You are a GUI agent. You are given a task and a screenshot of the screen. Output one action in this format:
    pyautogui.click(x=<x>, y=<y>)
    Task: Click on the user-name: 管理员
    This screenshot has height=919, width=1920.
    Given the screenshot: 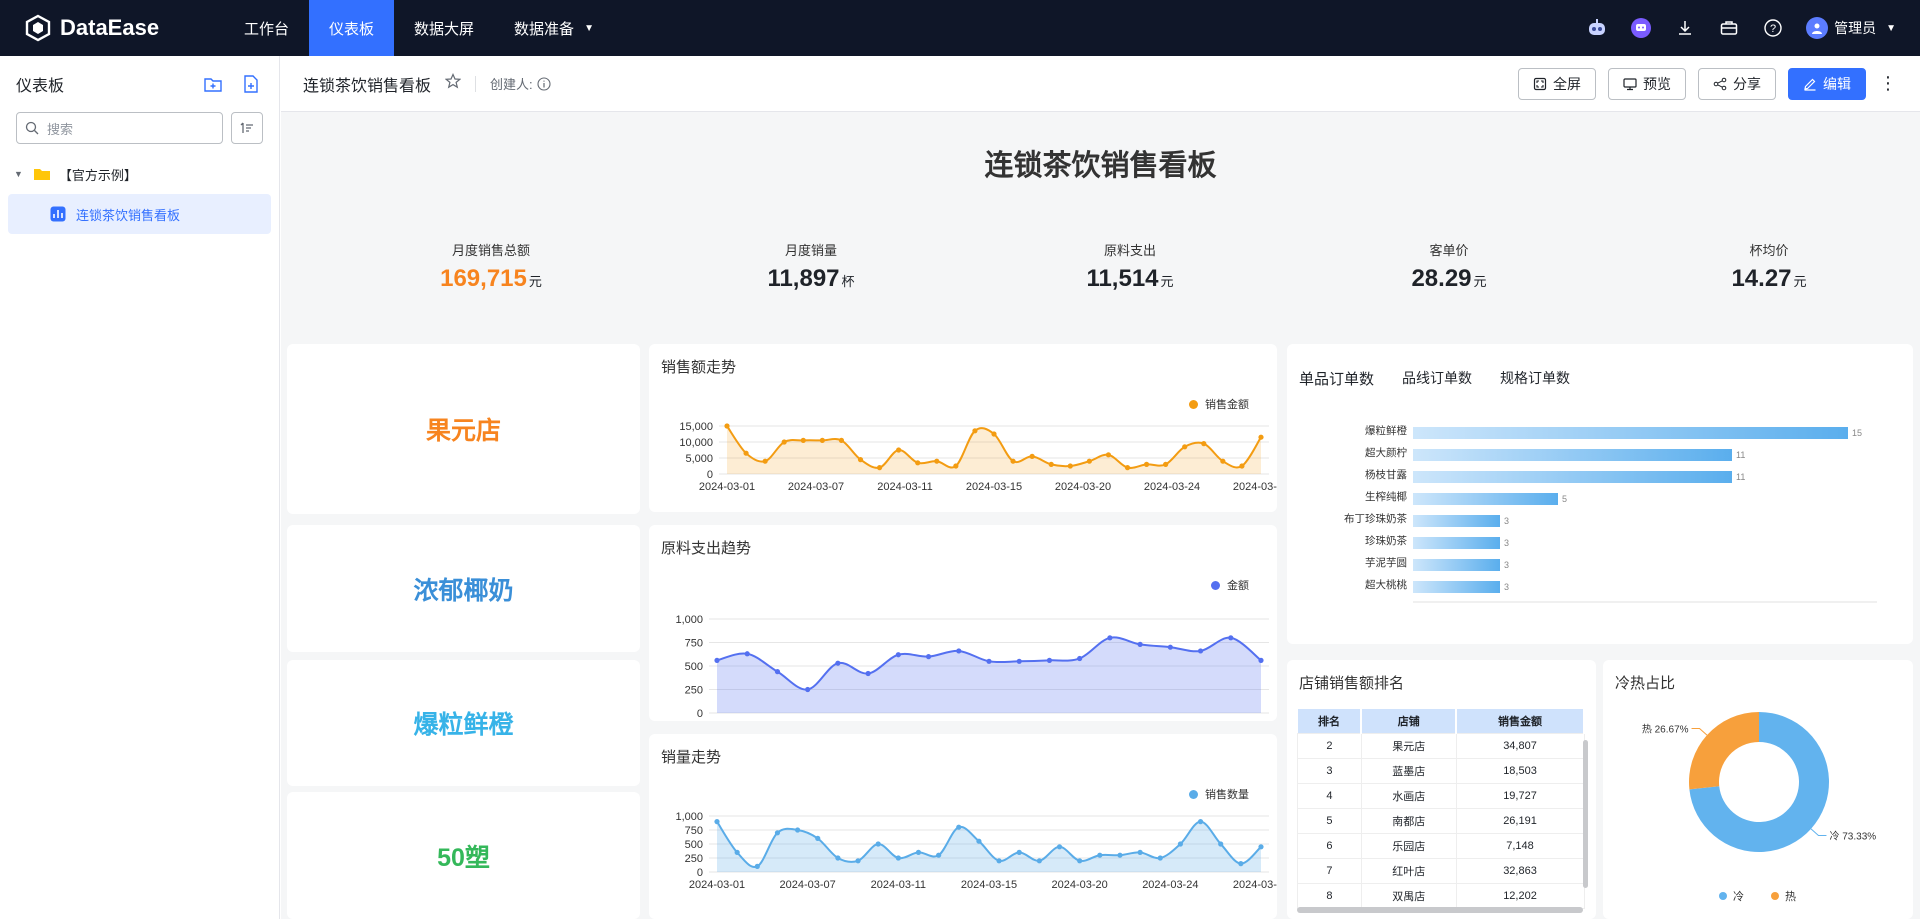 What is the action you would take?
    pyautogui.click(x=1855, y=28)
    